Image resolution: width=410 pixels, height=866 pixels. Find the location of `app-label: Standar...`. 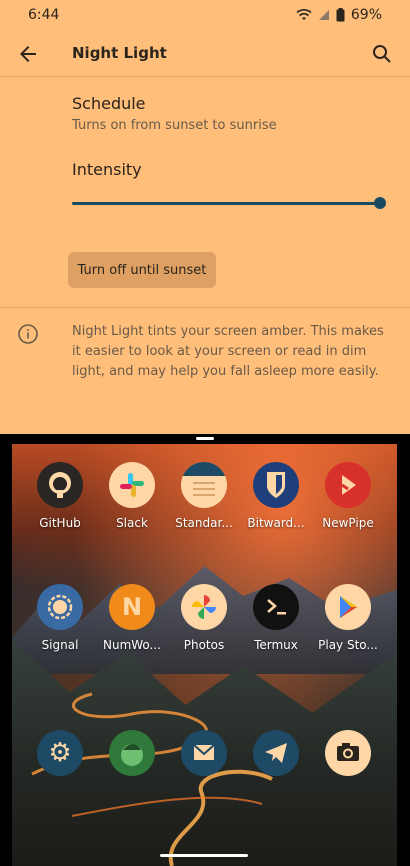

app-label: Standar... is located at coordinates (204, 523).